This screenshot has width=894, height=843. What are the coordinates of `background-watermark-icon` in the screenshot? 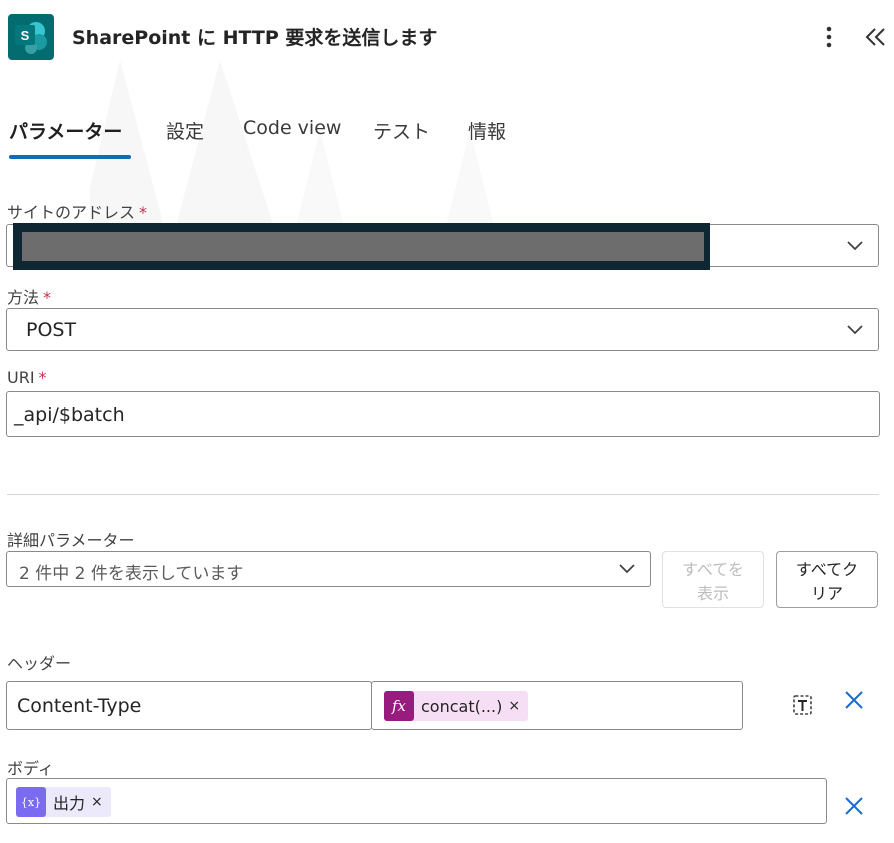 It's located at (292, 145).